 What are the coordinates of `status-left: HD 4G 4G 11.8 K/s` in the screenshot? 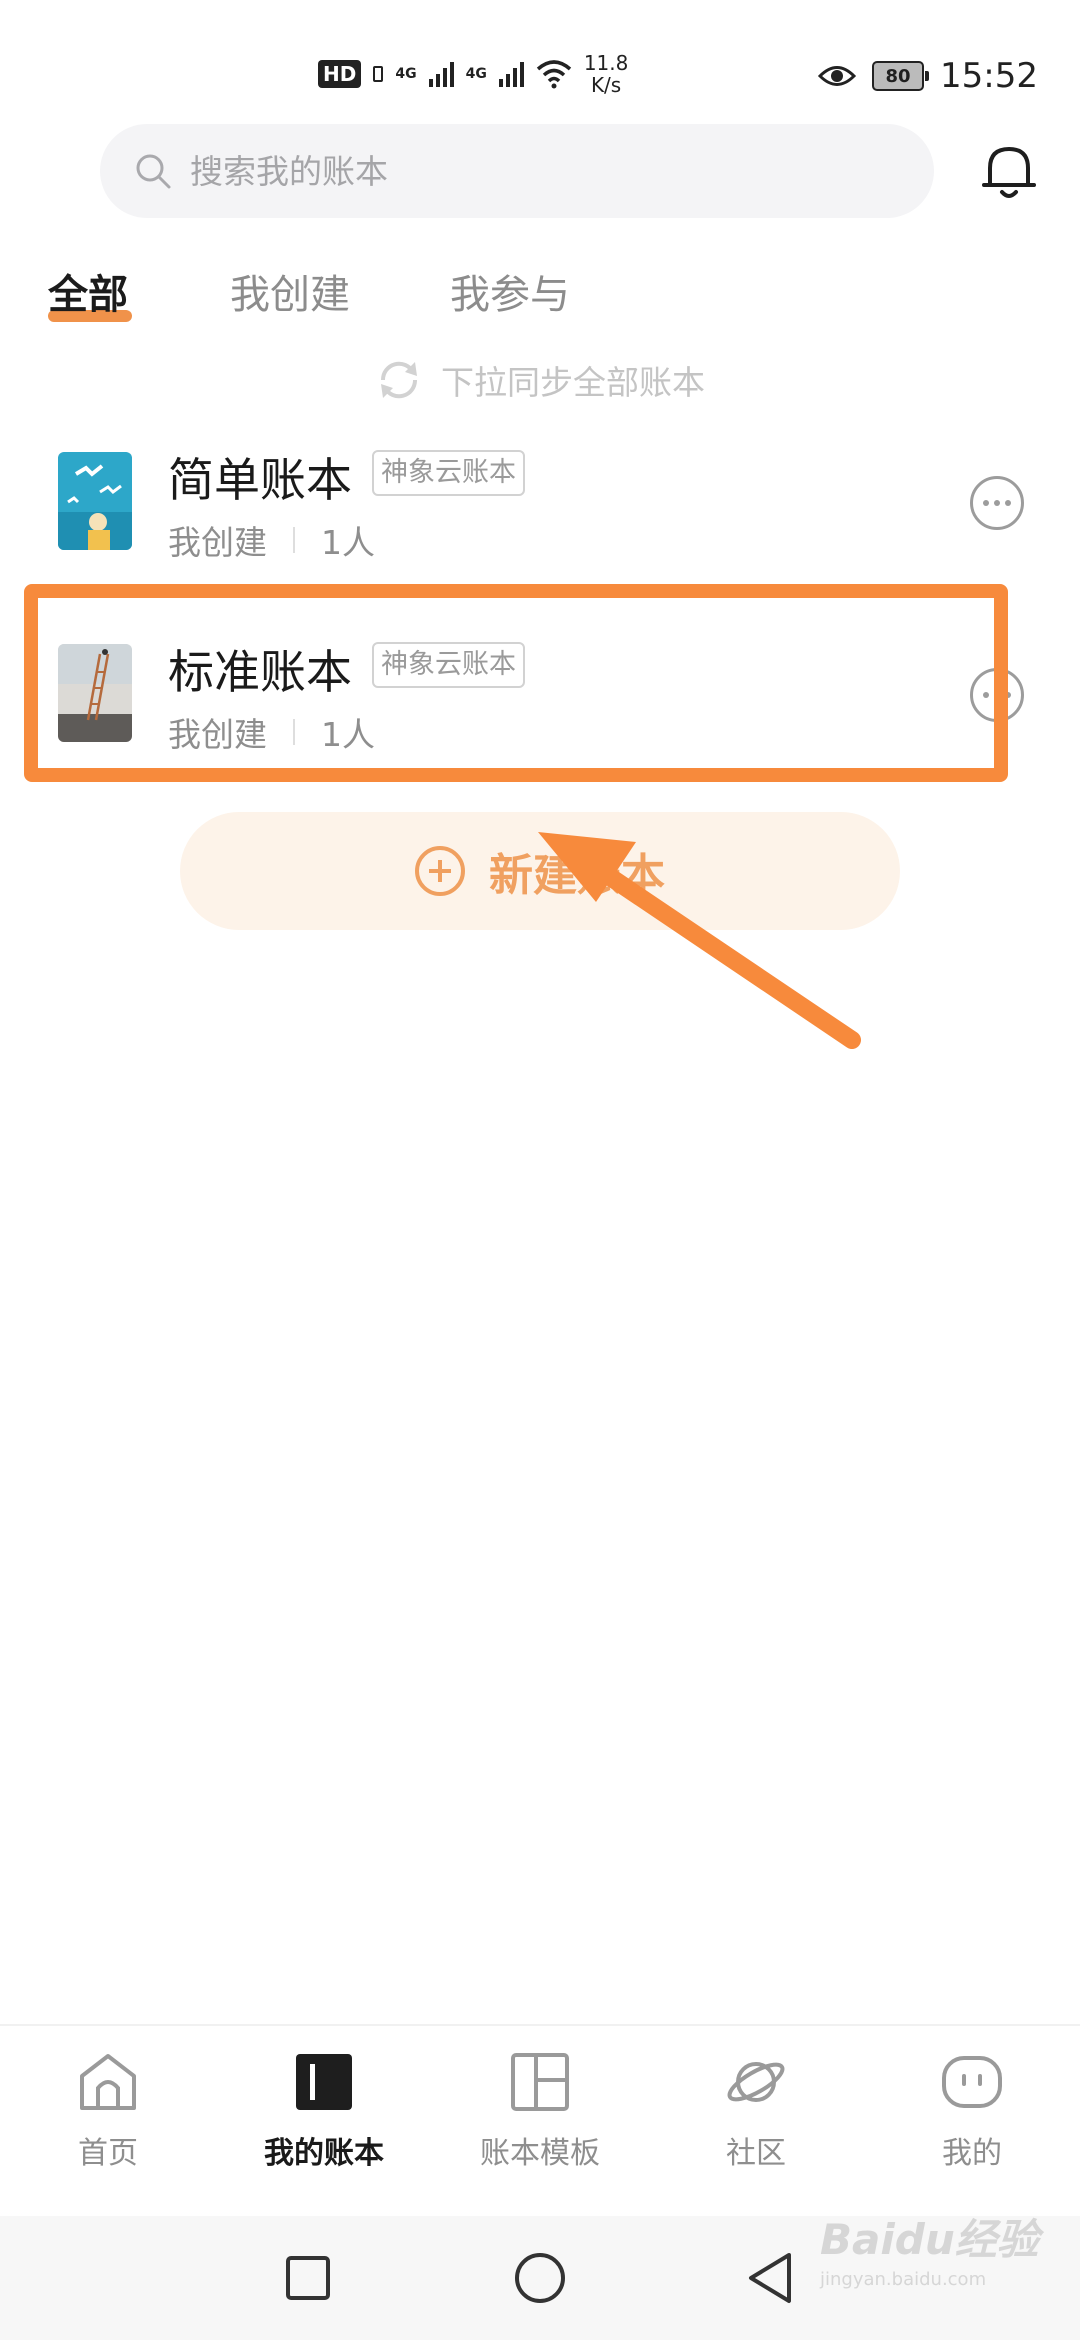 It's located at (473, 74).